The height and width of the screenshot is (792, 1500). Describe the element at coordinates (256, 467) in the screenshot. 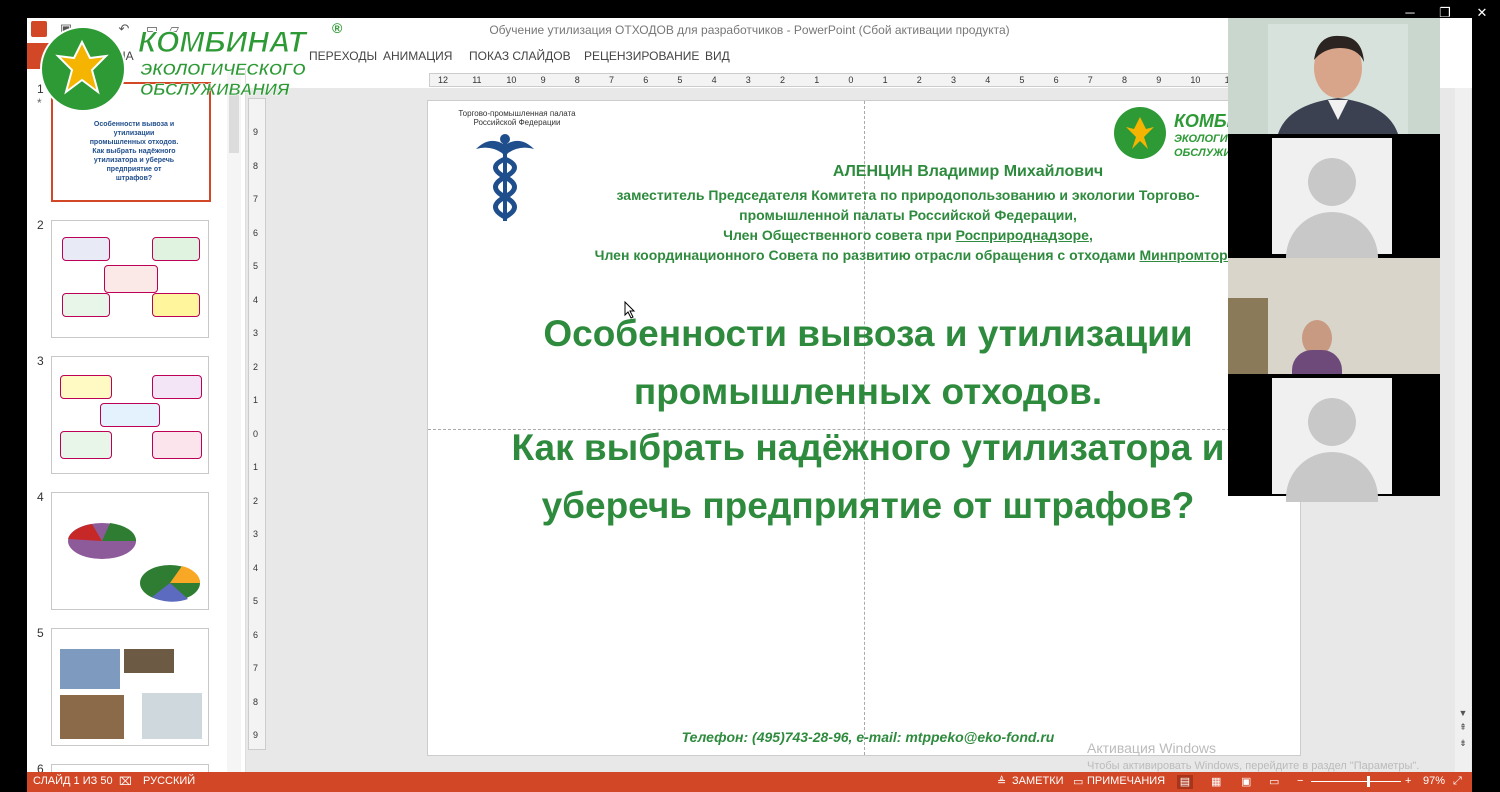

I see `vruler-tick-label: 1` at that location.